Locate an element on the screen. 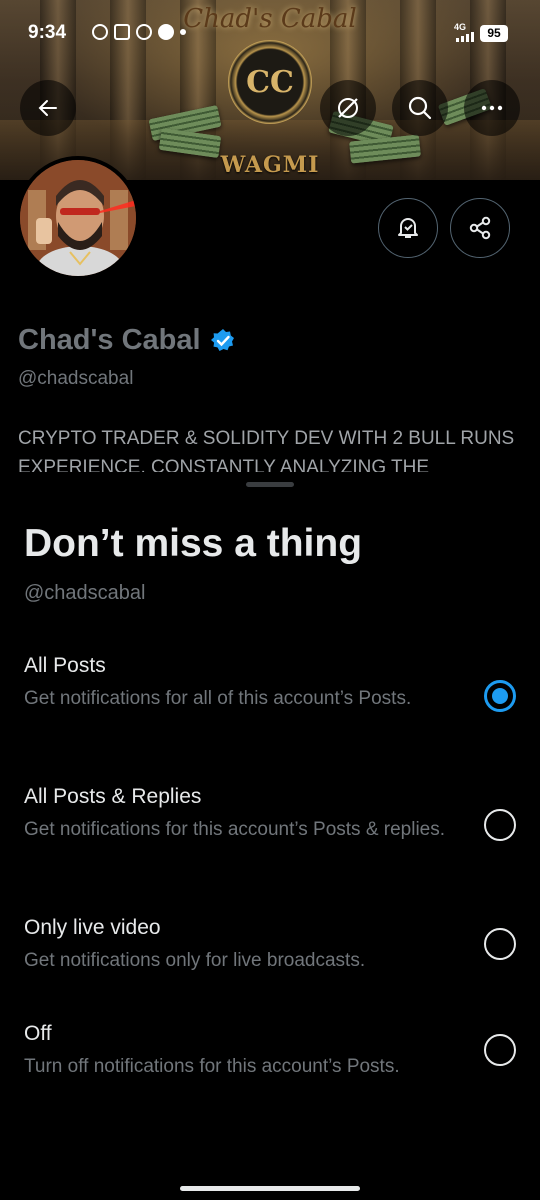 The image size is (540, 1200). radio-all-posts-replies is located at coordinates (500, 825).